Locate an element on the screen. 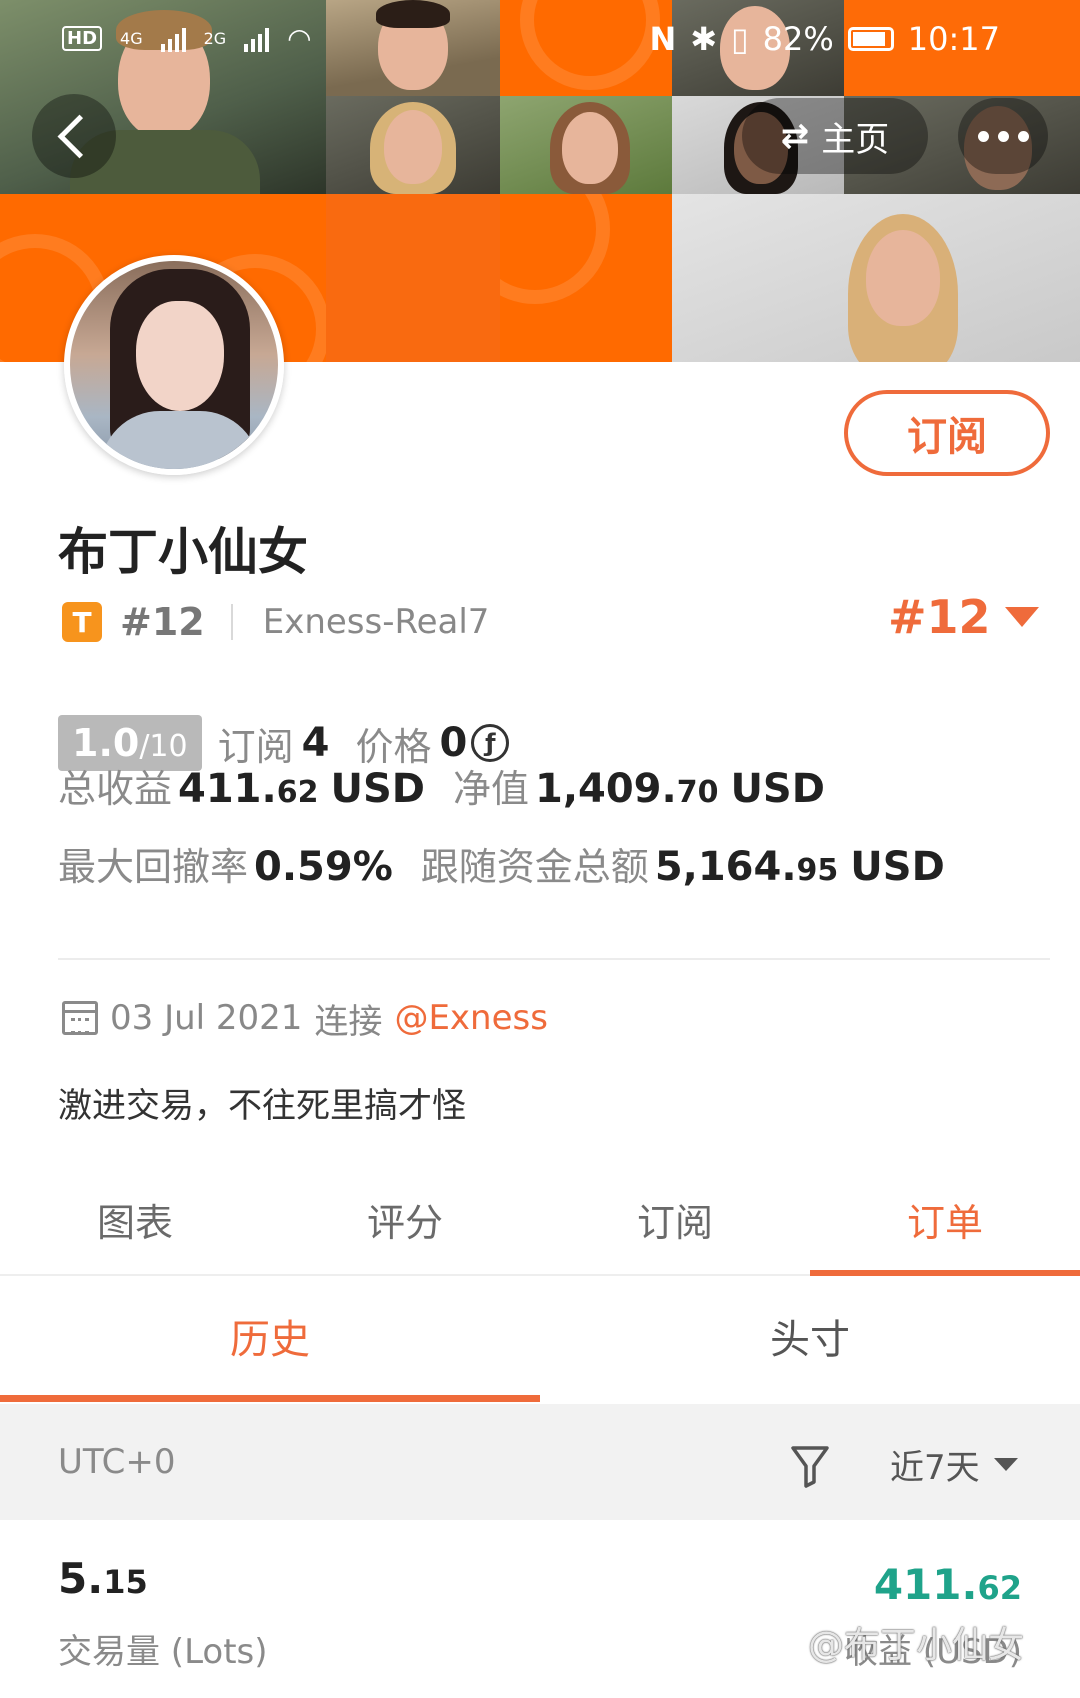  battery-percent: 82% is located at coordinates (798, 39).